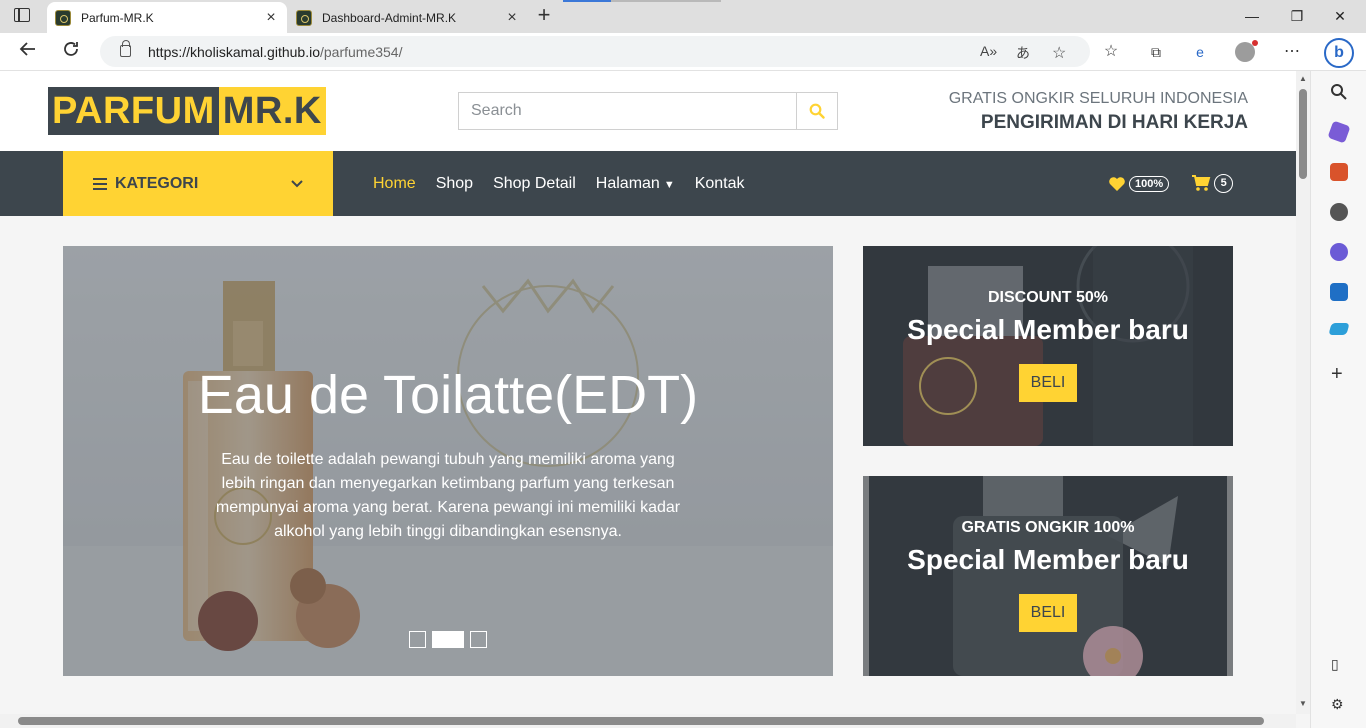 This screenshot has height=728, width=1366. What do you see at coordinates (272, 111) in the screenshot?
I see `logo-part2: MR.K` at bounding box center [272, 111].